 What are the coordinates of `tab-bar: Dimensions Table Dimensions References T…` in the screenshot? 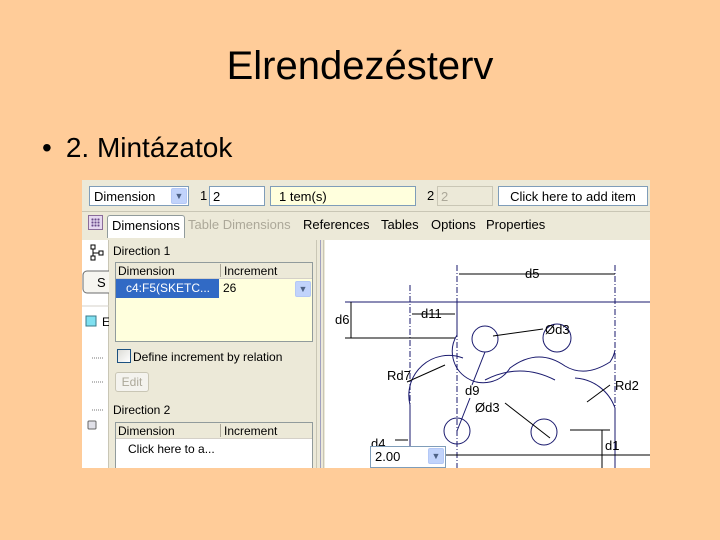 It's located at (366, 226).